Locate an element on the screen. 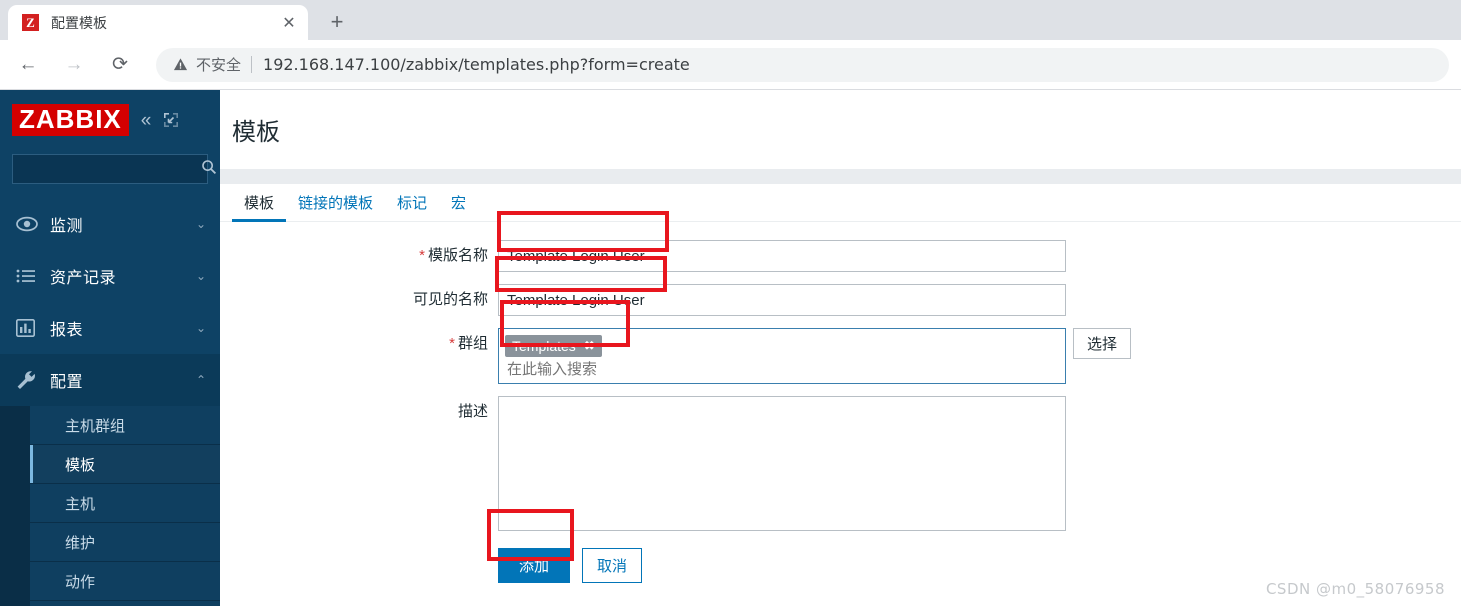 The image size is (1461, 606). zabbix-logo: ZABBIX is located at coordinates (70, 120).